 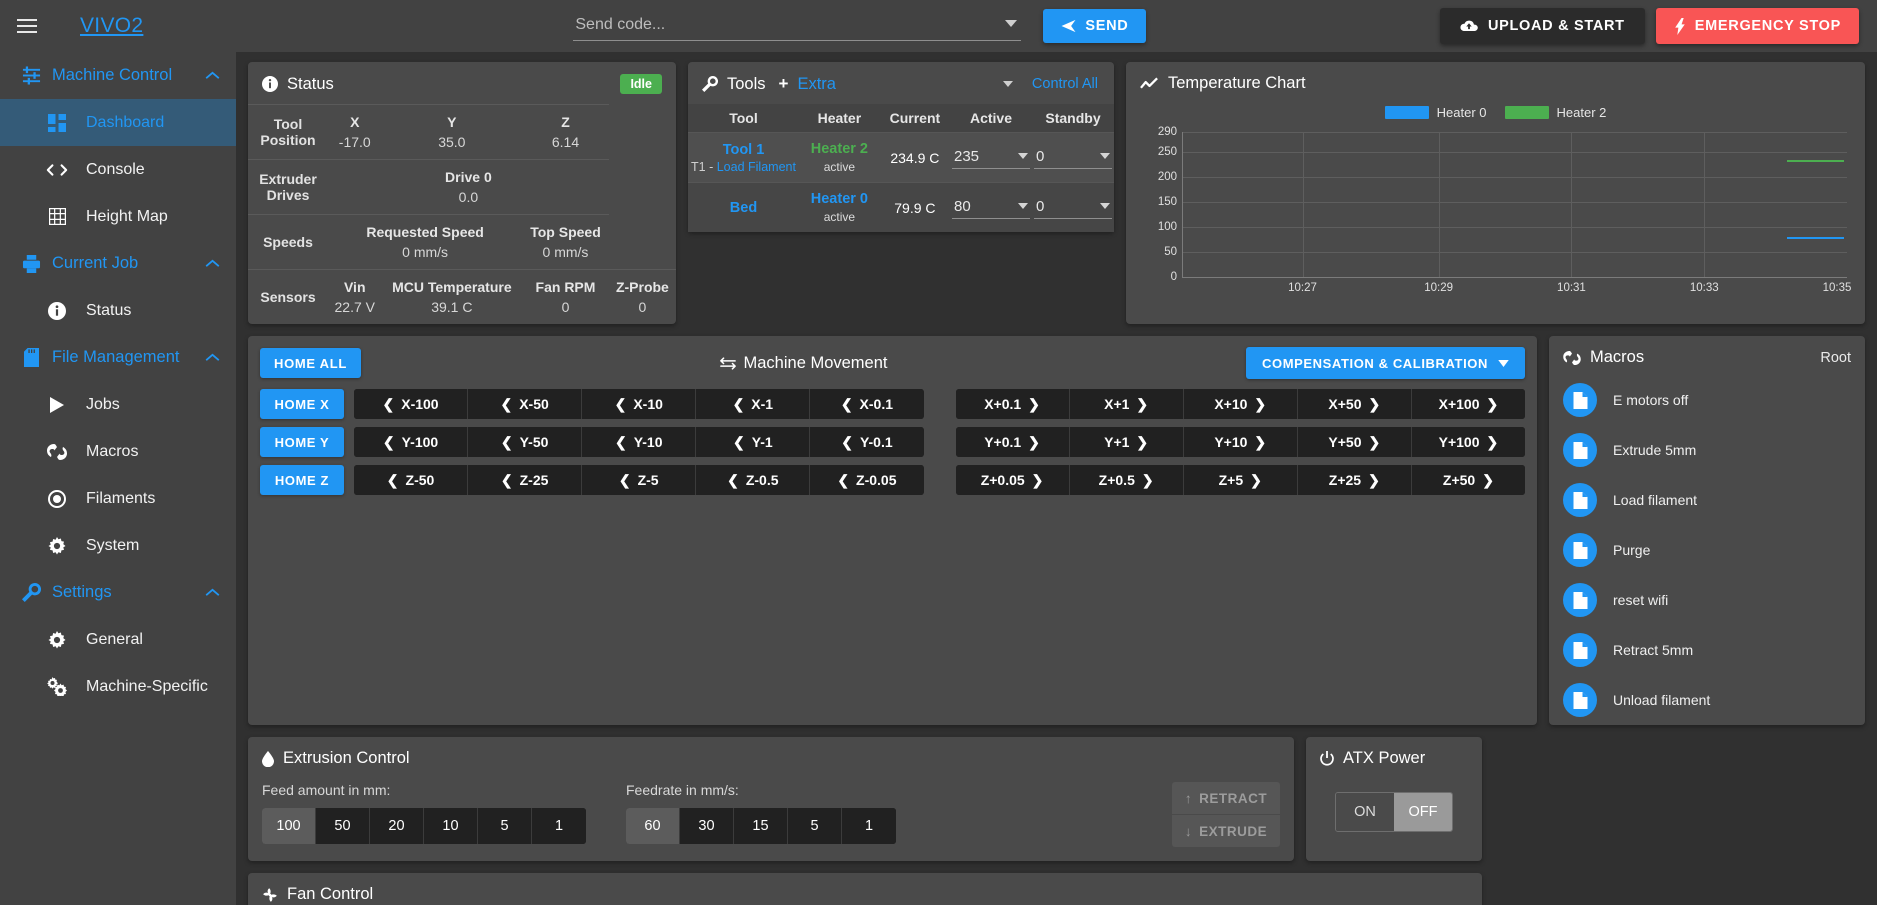 What do you see at coordinates (839, 199) in the screenshot?
I see `heater-name: Heater 0` at bounding box center [839, 199].